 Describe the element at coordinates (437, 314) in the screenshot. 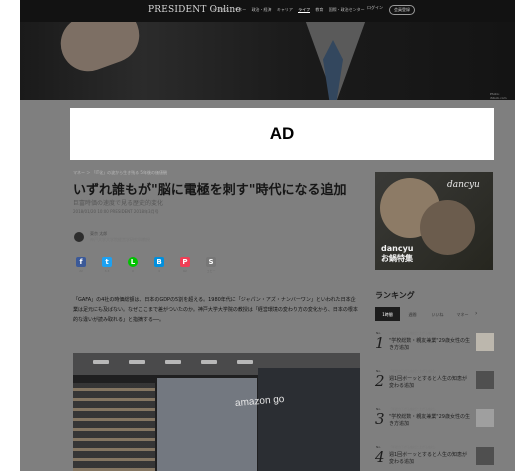

I see `tab-like: いいね` at that location.